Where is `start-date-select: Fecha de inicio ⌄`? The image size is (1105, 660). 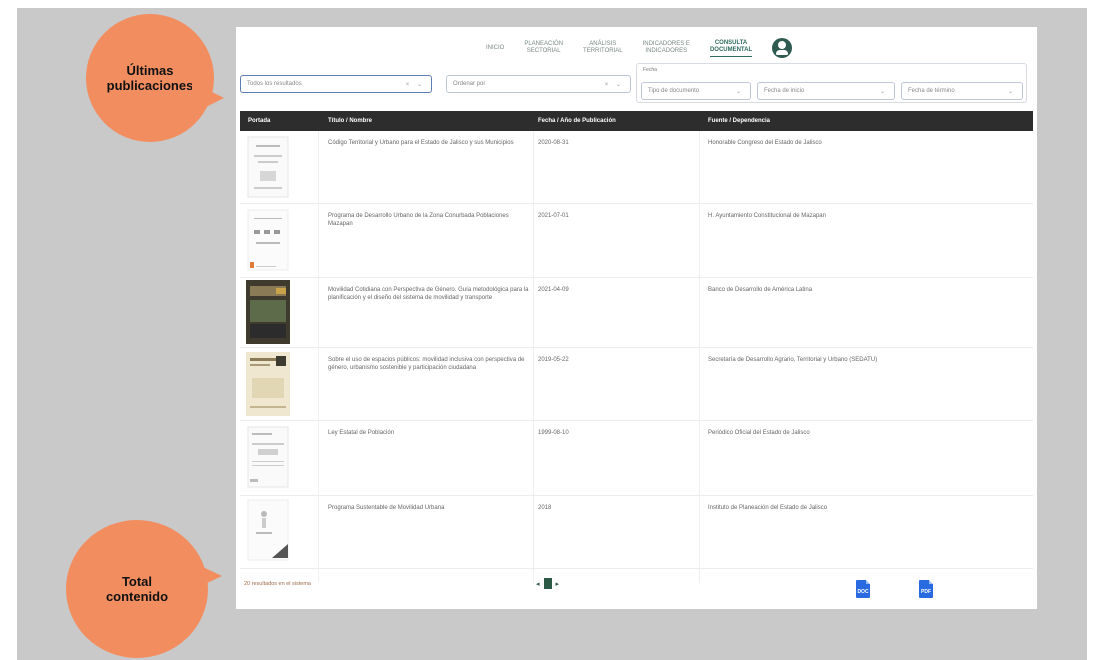 start-date-select: Fecha de inicio ⌄ is located at coordinates (826, 91).